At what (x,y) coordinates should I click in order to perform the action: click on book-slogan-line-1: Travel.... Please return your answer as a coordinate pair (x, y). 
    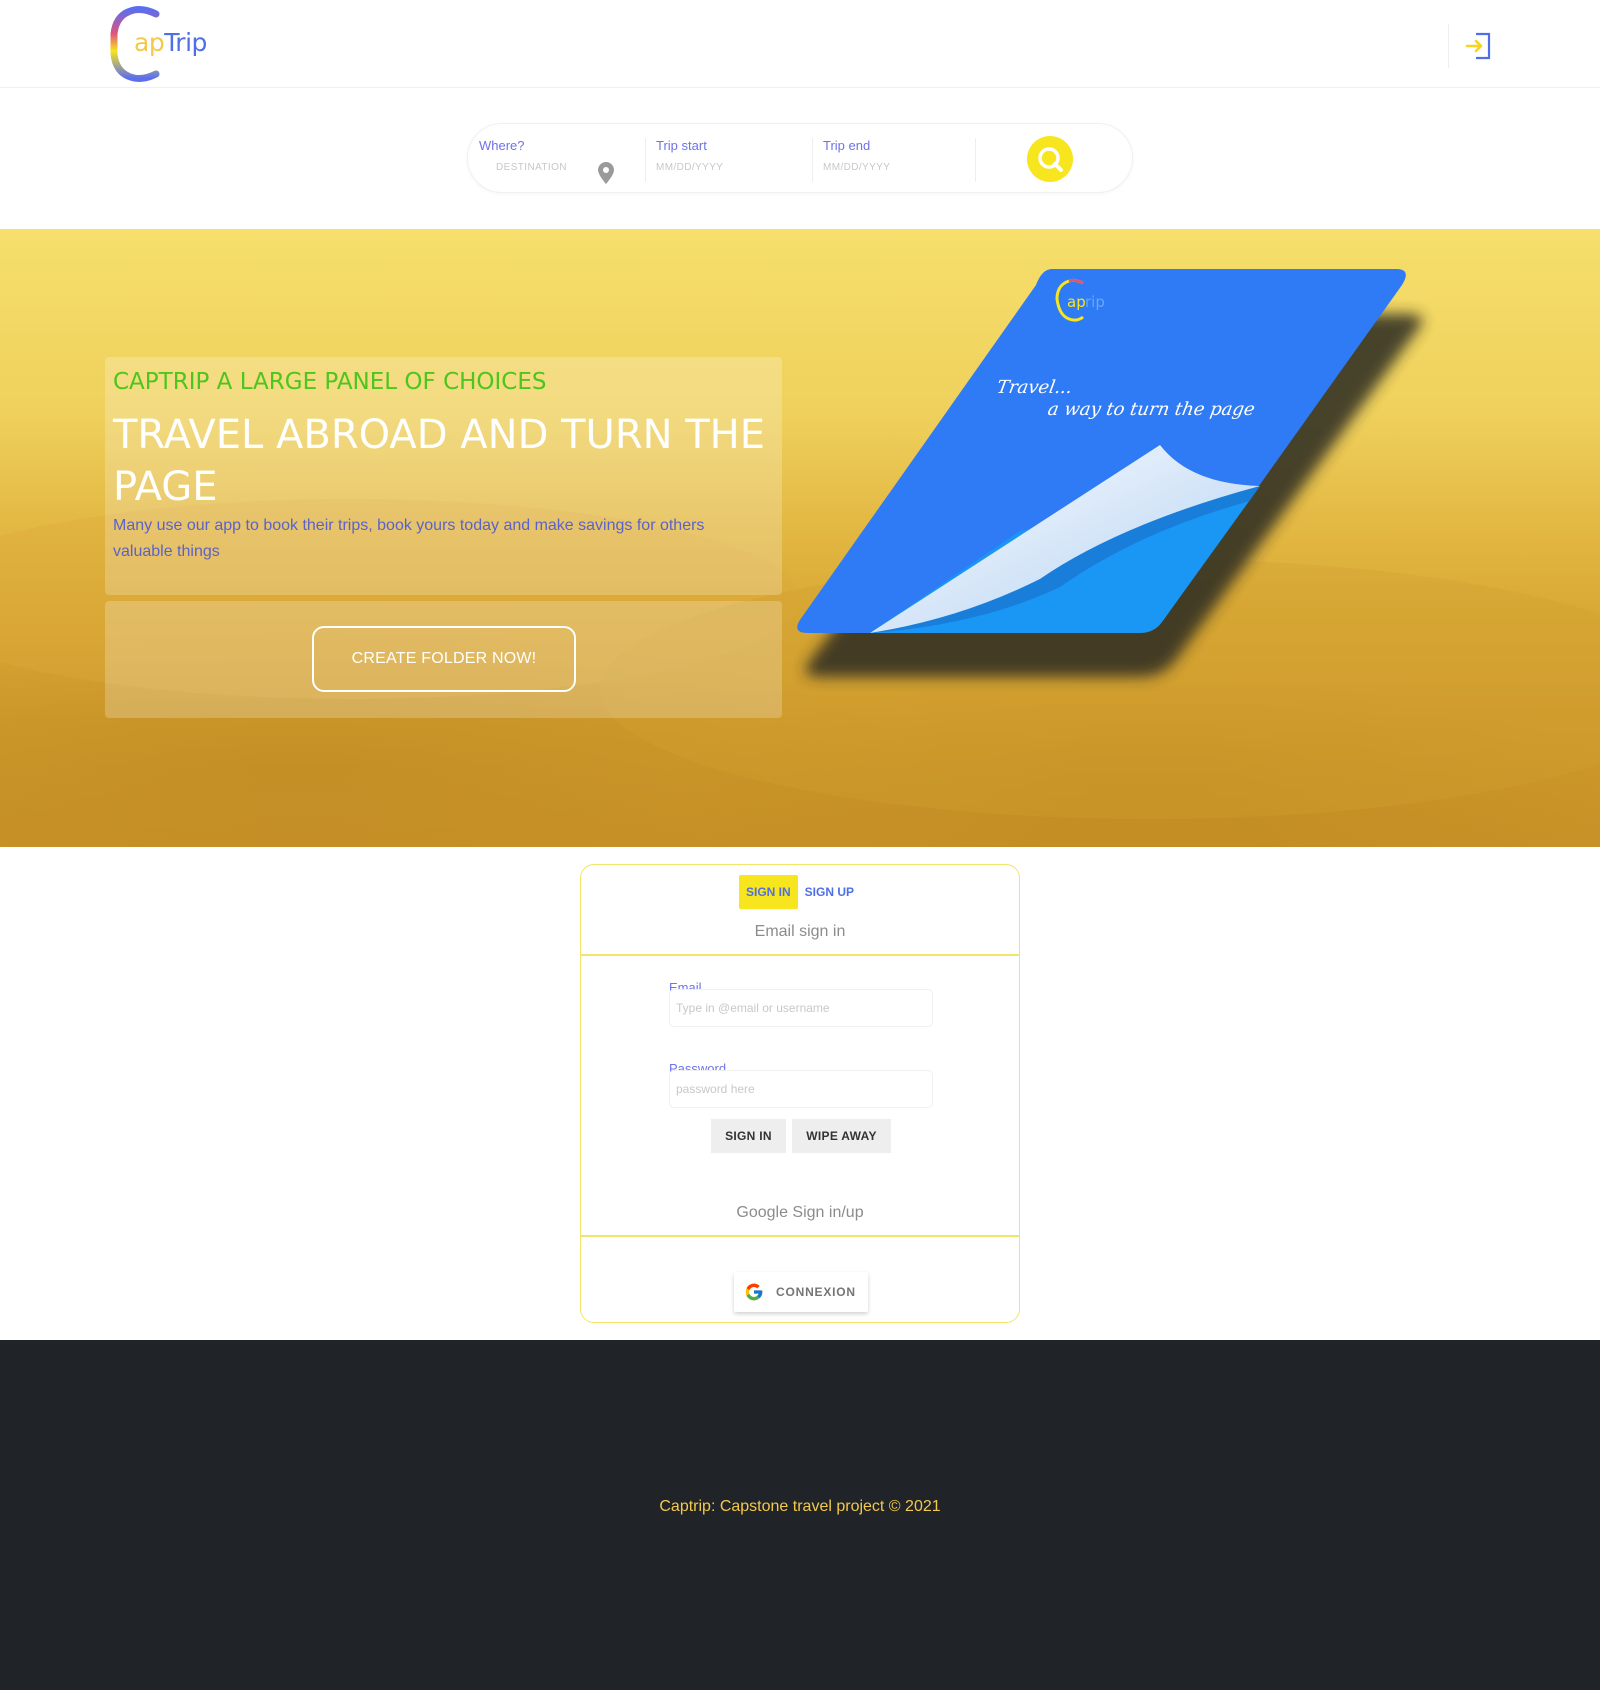
    Looking at the image, I should click on (1034, 387).